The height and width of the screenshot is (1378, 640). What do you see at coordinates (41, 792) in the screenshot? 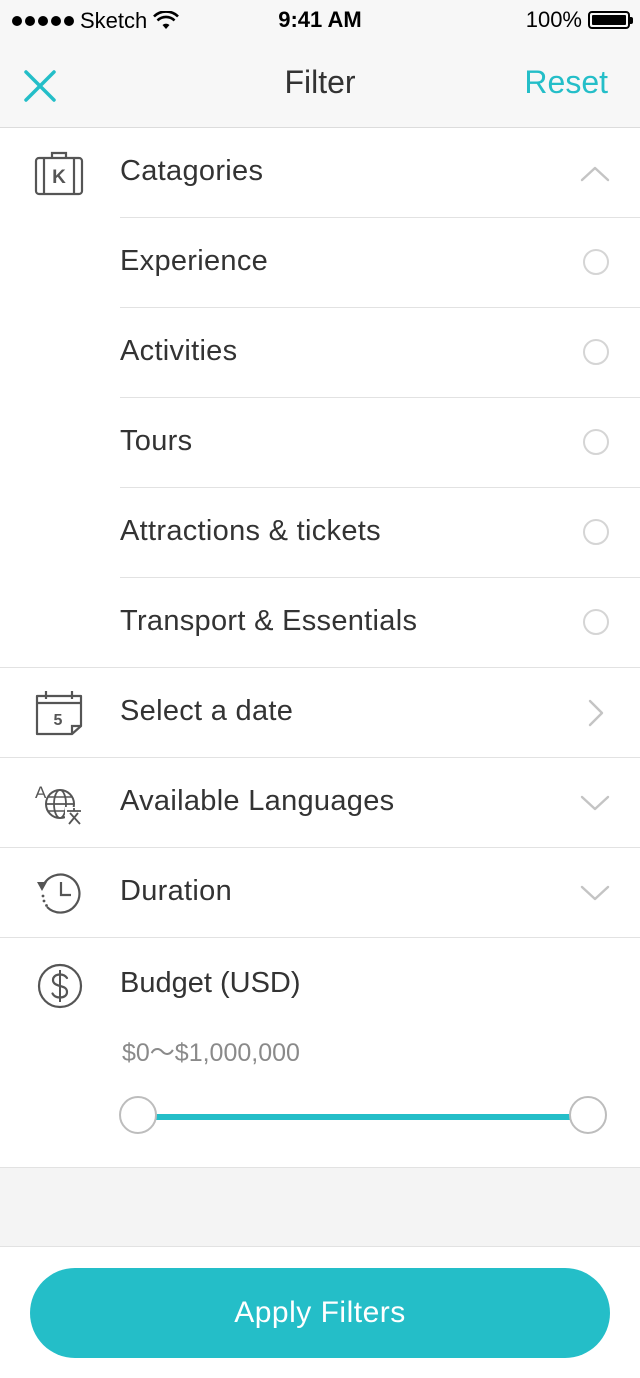
I see `svg-text: A` at bounding box center [41, 792].